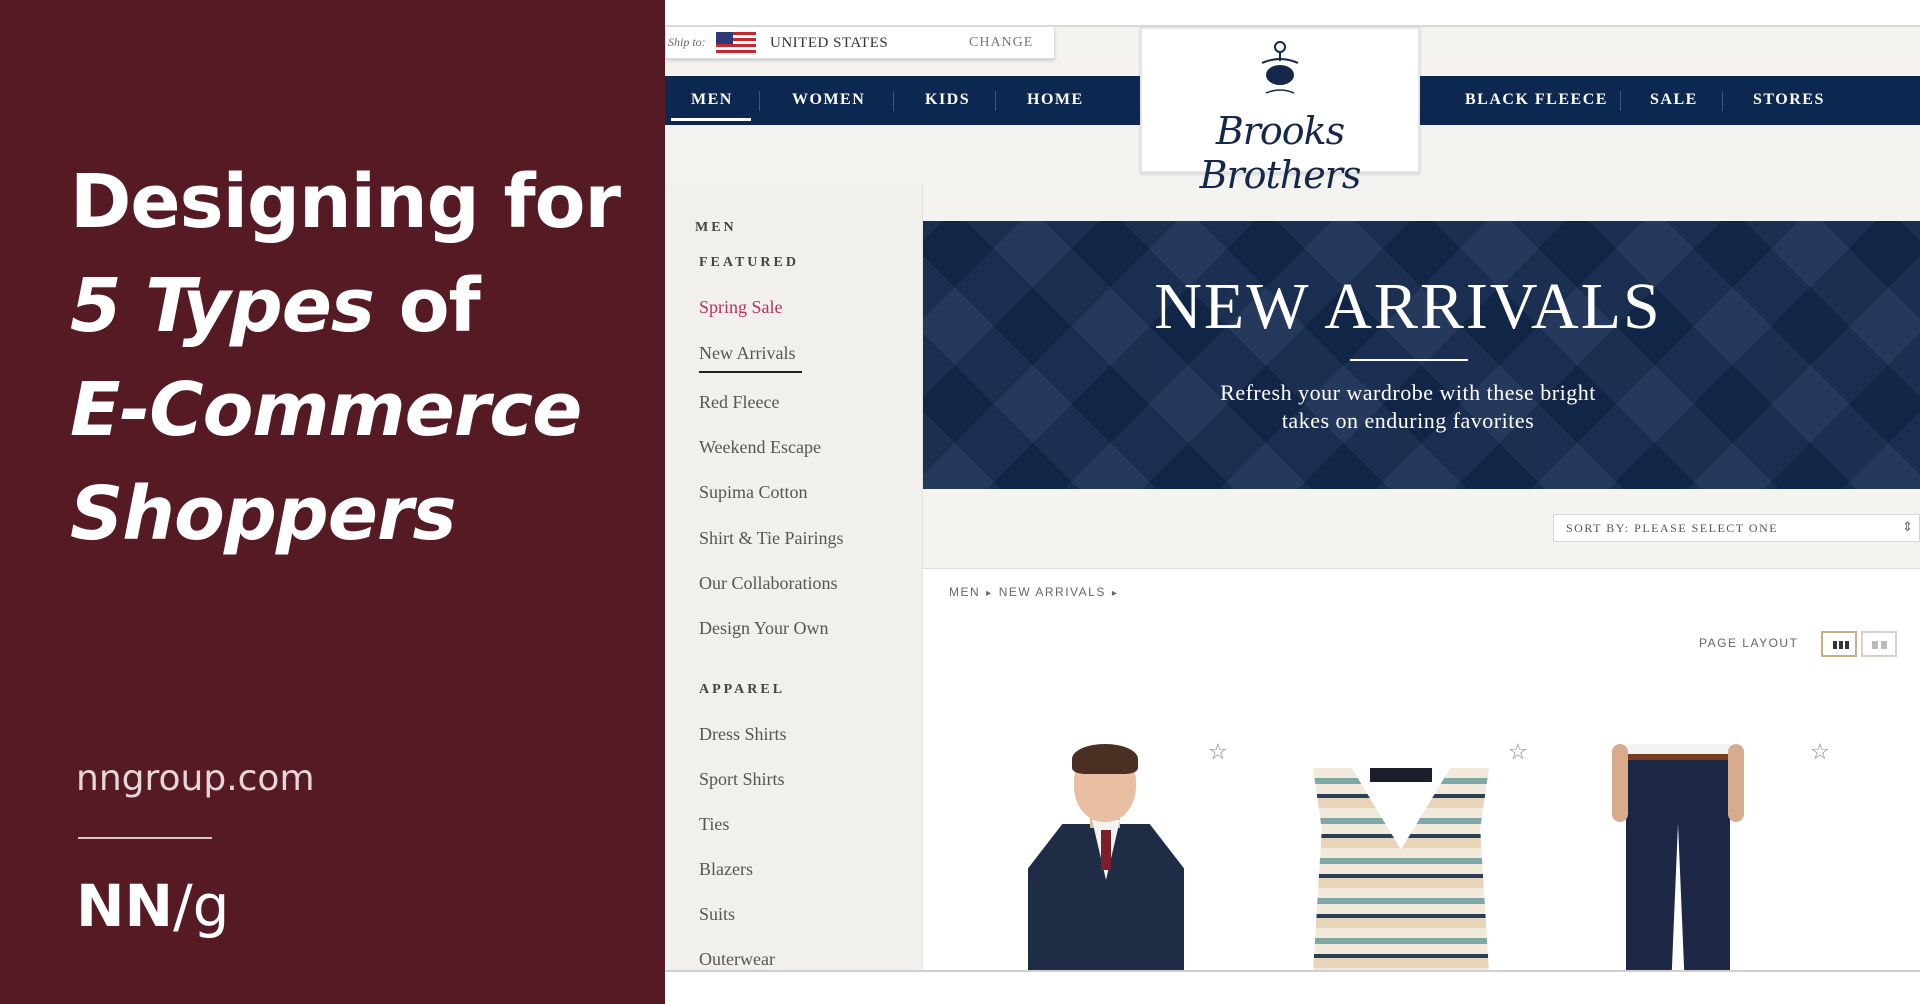  Describe the element at coordinates (771, 538) in the screenshot. I see `sidebar-link-shirt-tie-pairings: Shirt & Tie Pairings` at that location.